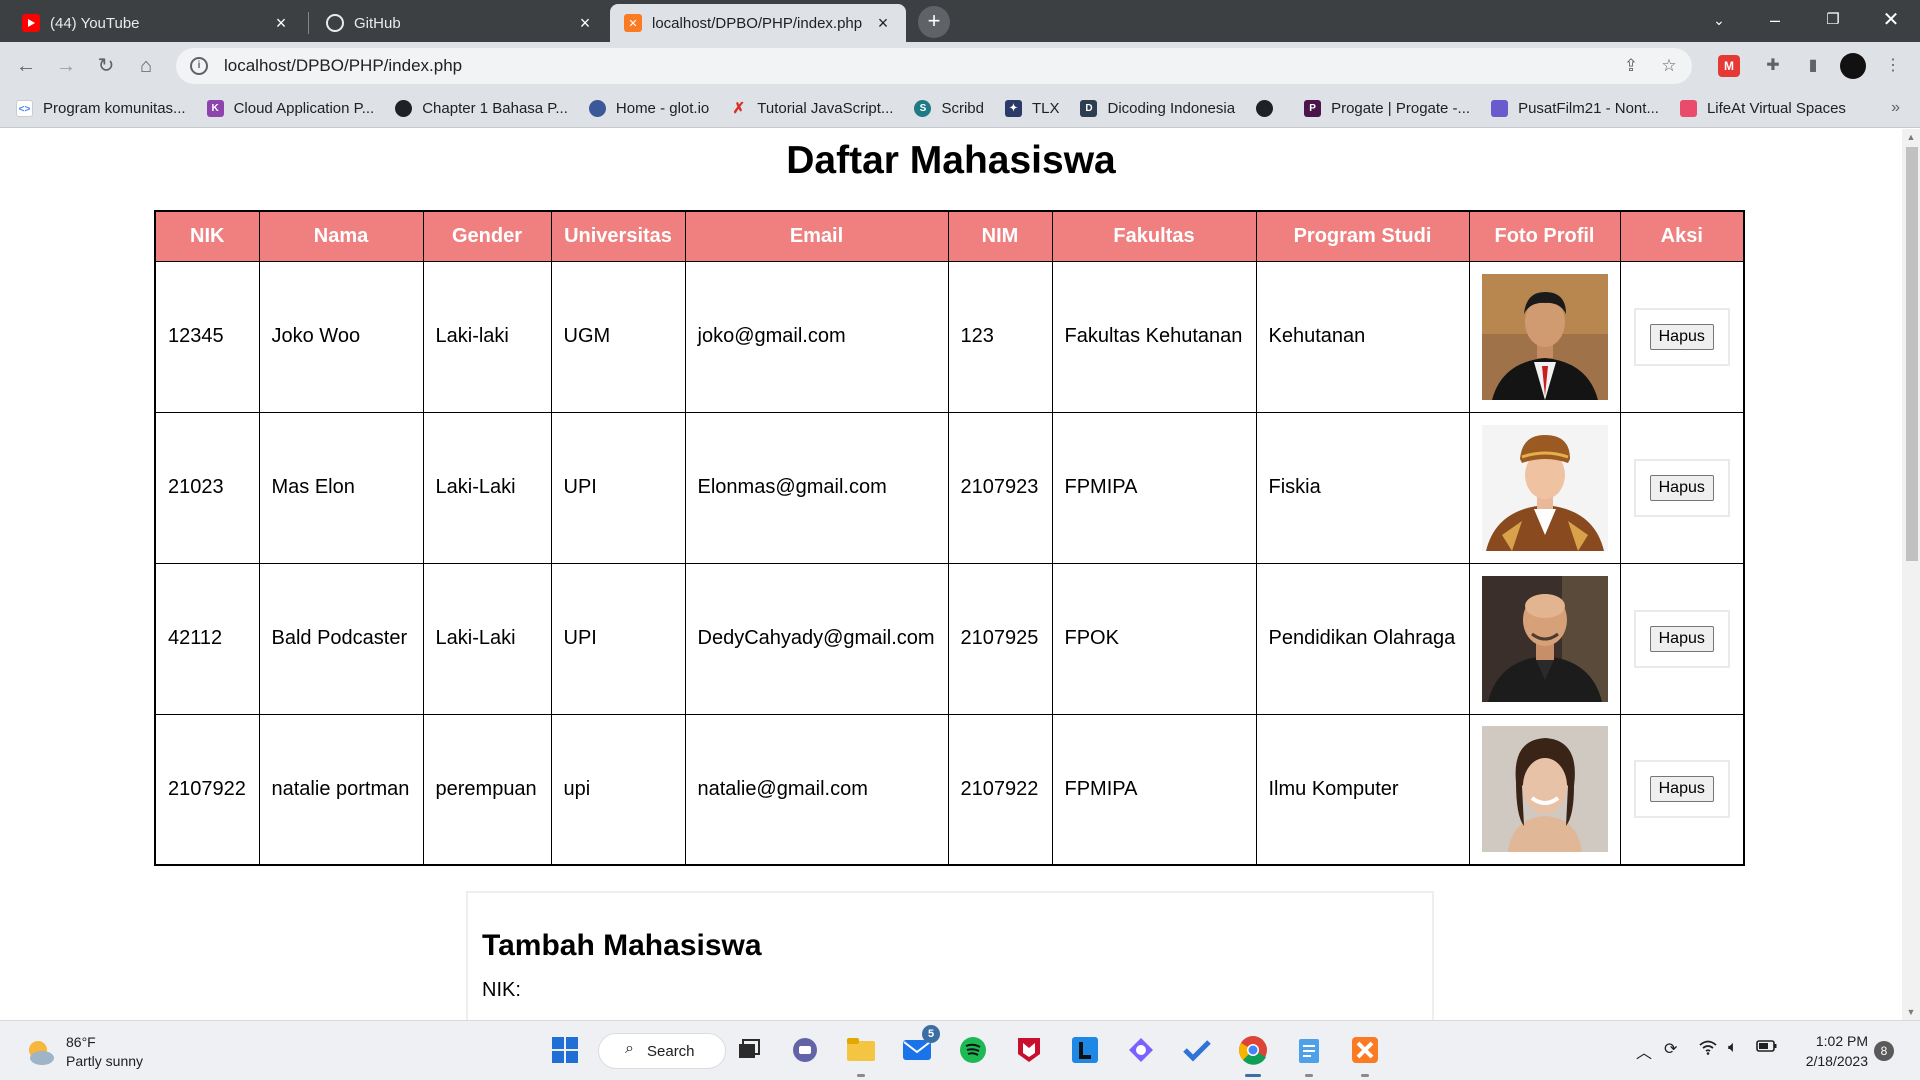 This screenshot has width=1920, height=1080. I want to click on cell-prodi: Kehutanan, so click(1362, 336).